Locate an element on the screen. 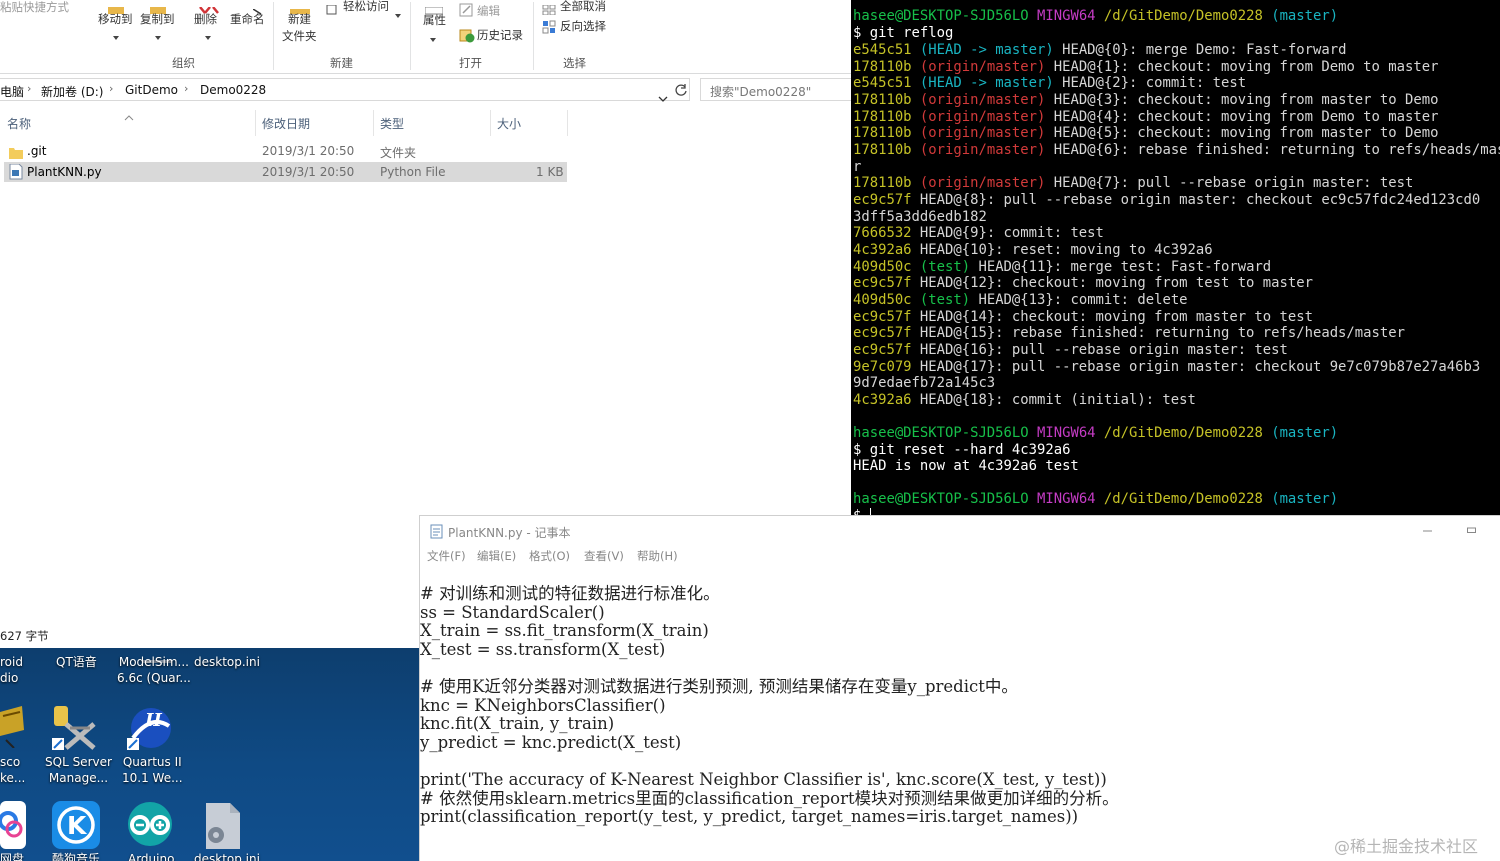 This screenshot has height=861, width=1500. chevron-down-icon is located at coordinates (398, 12).